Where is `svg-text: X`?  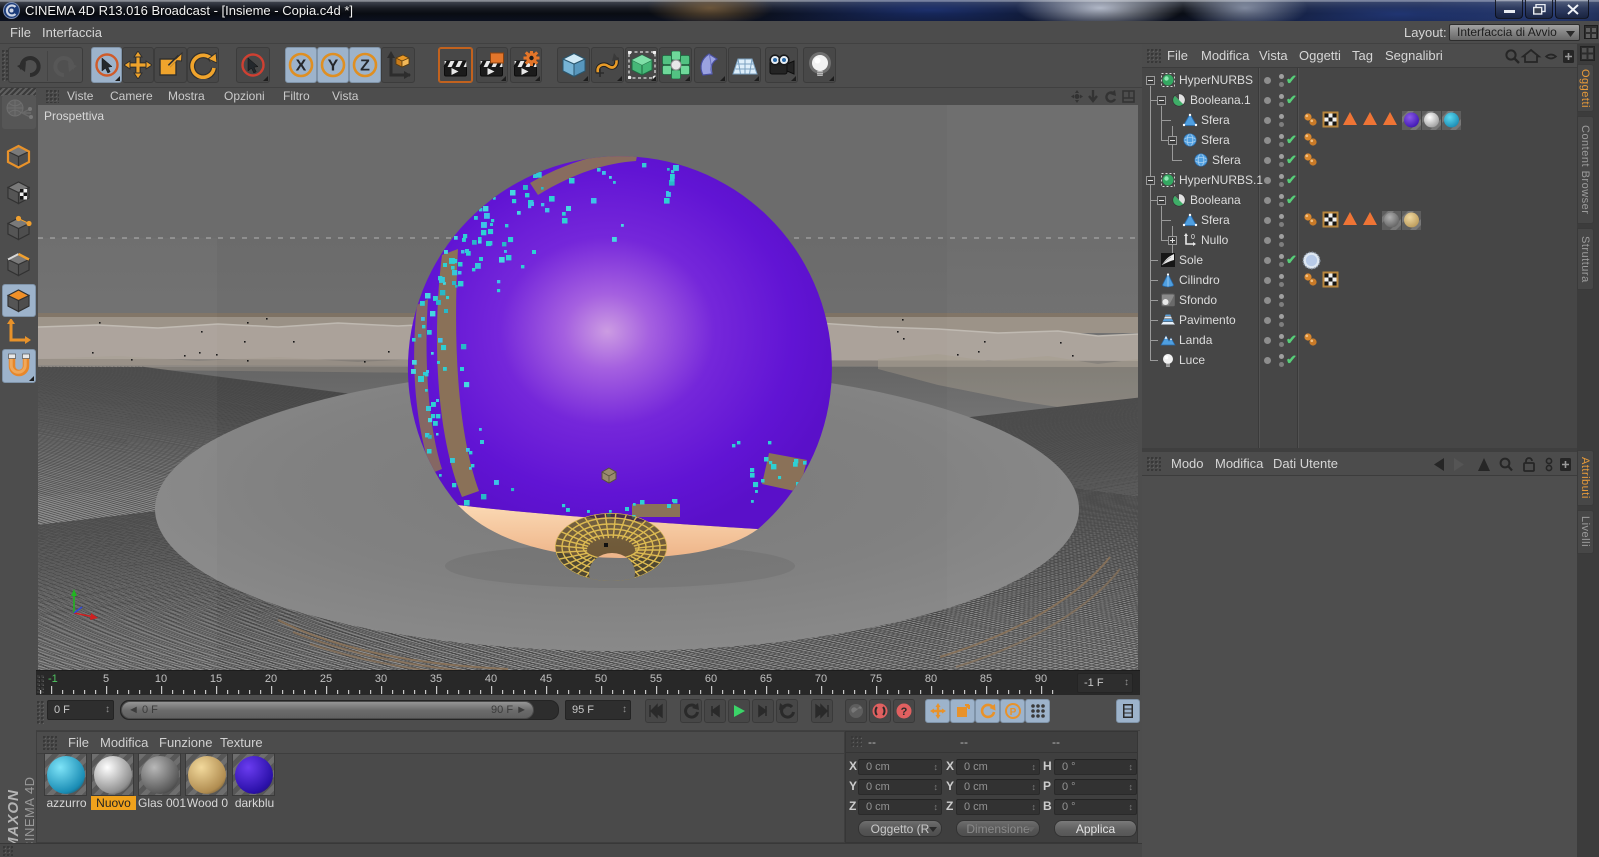
svg-text: X is located at coordinates (301, 66).